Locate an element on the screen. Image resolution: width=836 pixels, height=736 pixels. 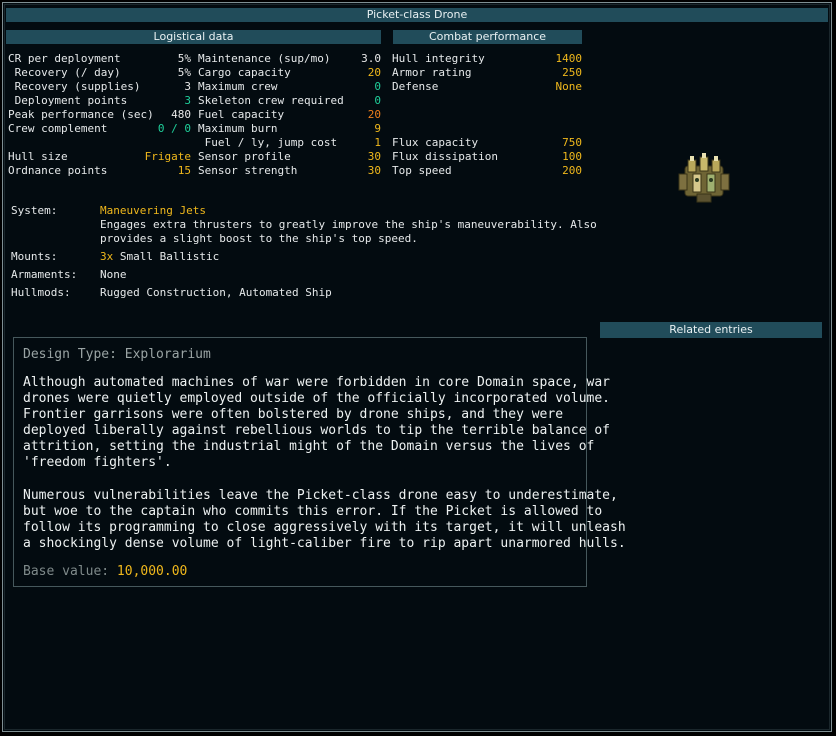
combat-stat-value: 200 is located at coordinates (572, 170).